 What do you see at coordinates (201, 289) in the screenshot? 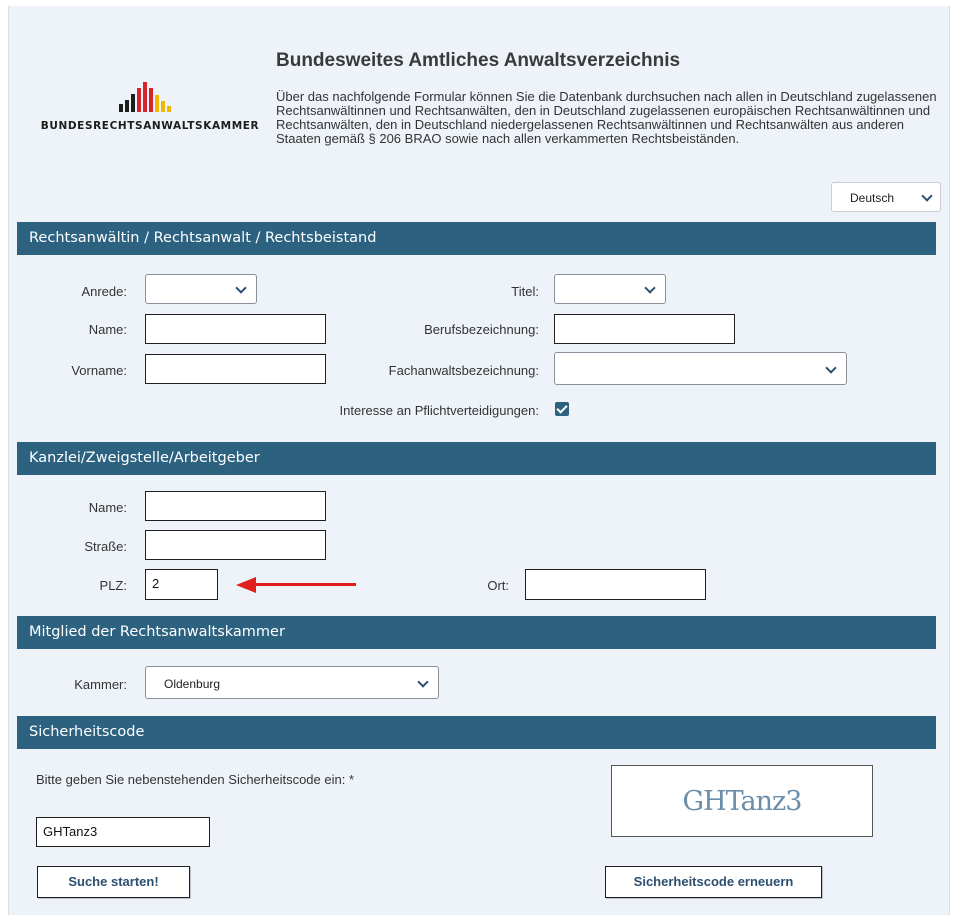
I see `anrede-select` at bounding box center [201, 289].